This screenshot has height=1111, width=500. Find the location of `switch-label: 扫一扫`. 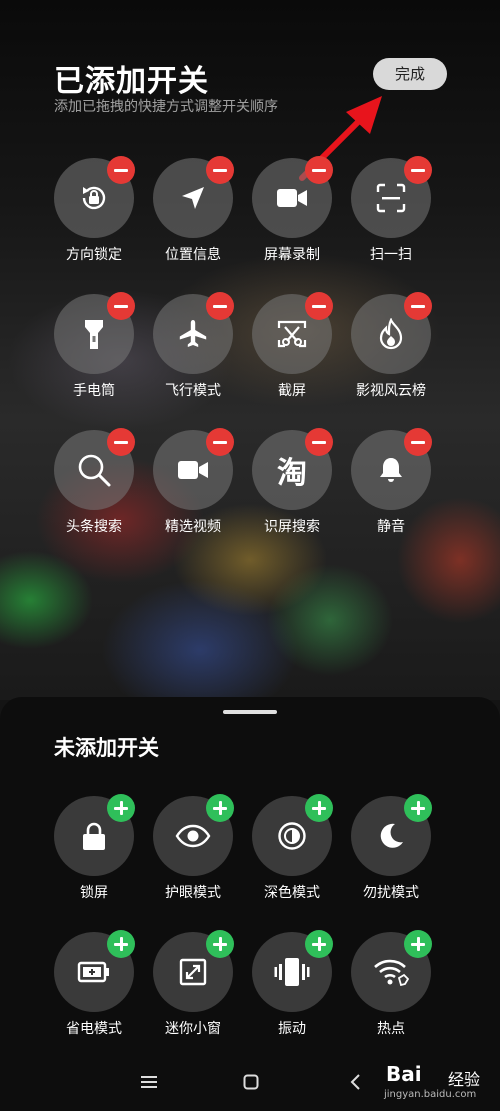

switch-label: 扫一扫 is located at coordinates (391, 255).